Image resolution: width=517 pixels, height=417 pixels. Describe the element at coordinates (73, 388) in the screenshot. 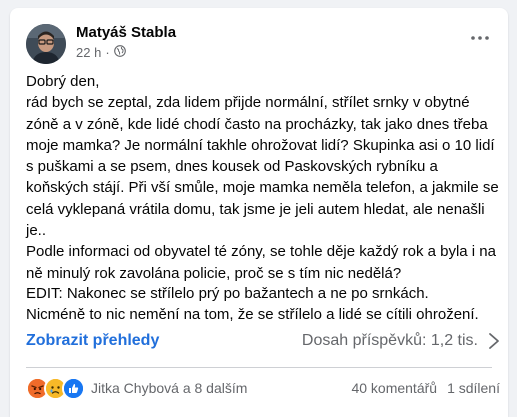

I see `like-icon` at that location.